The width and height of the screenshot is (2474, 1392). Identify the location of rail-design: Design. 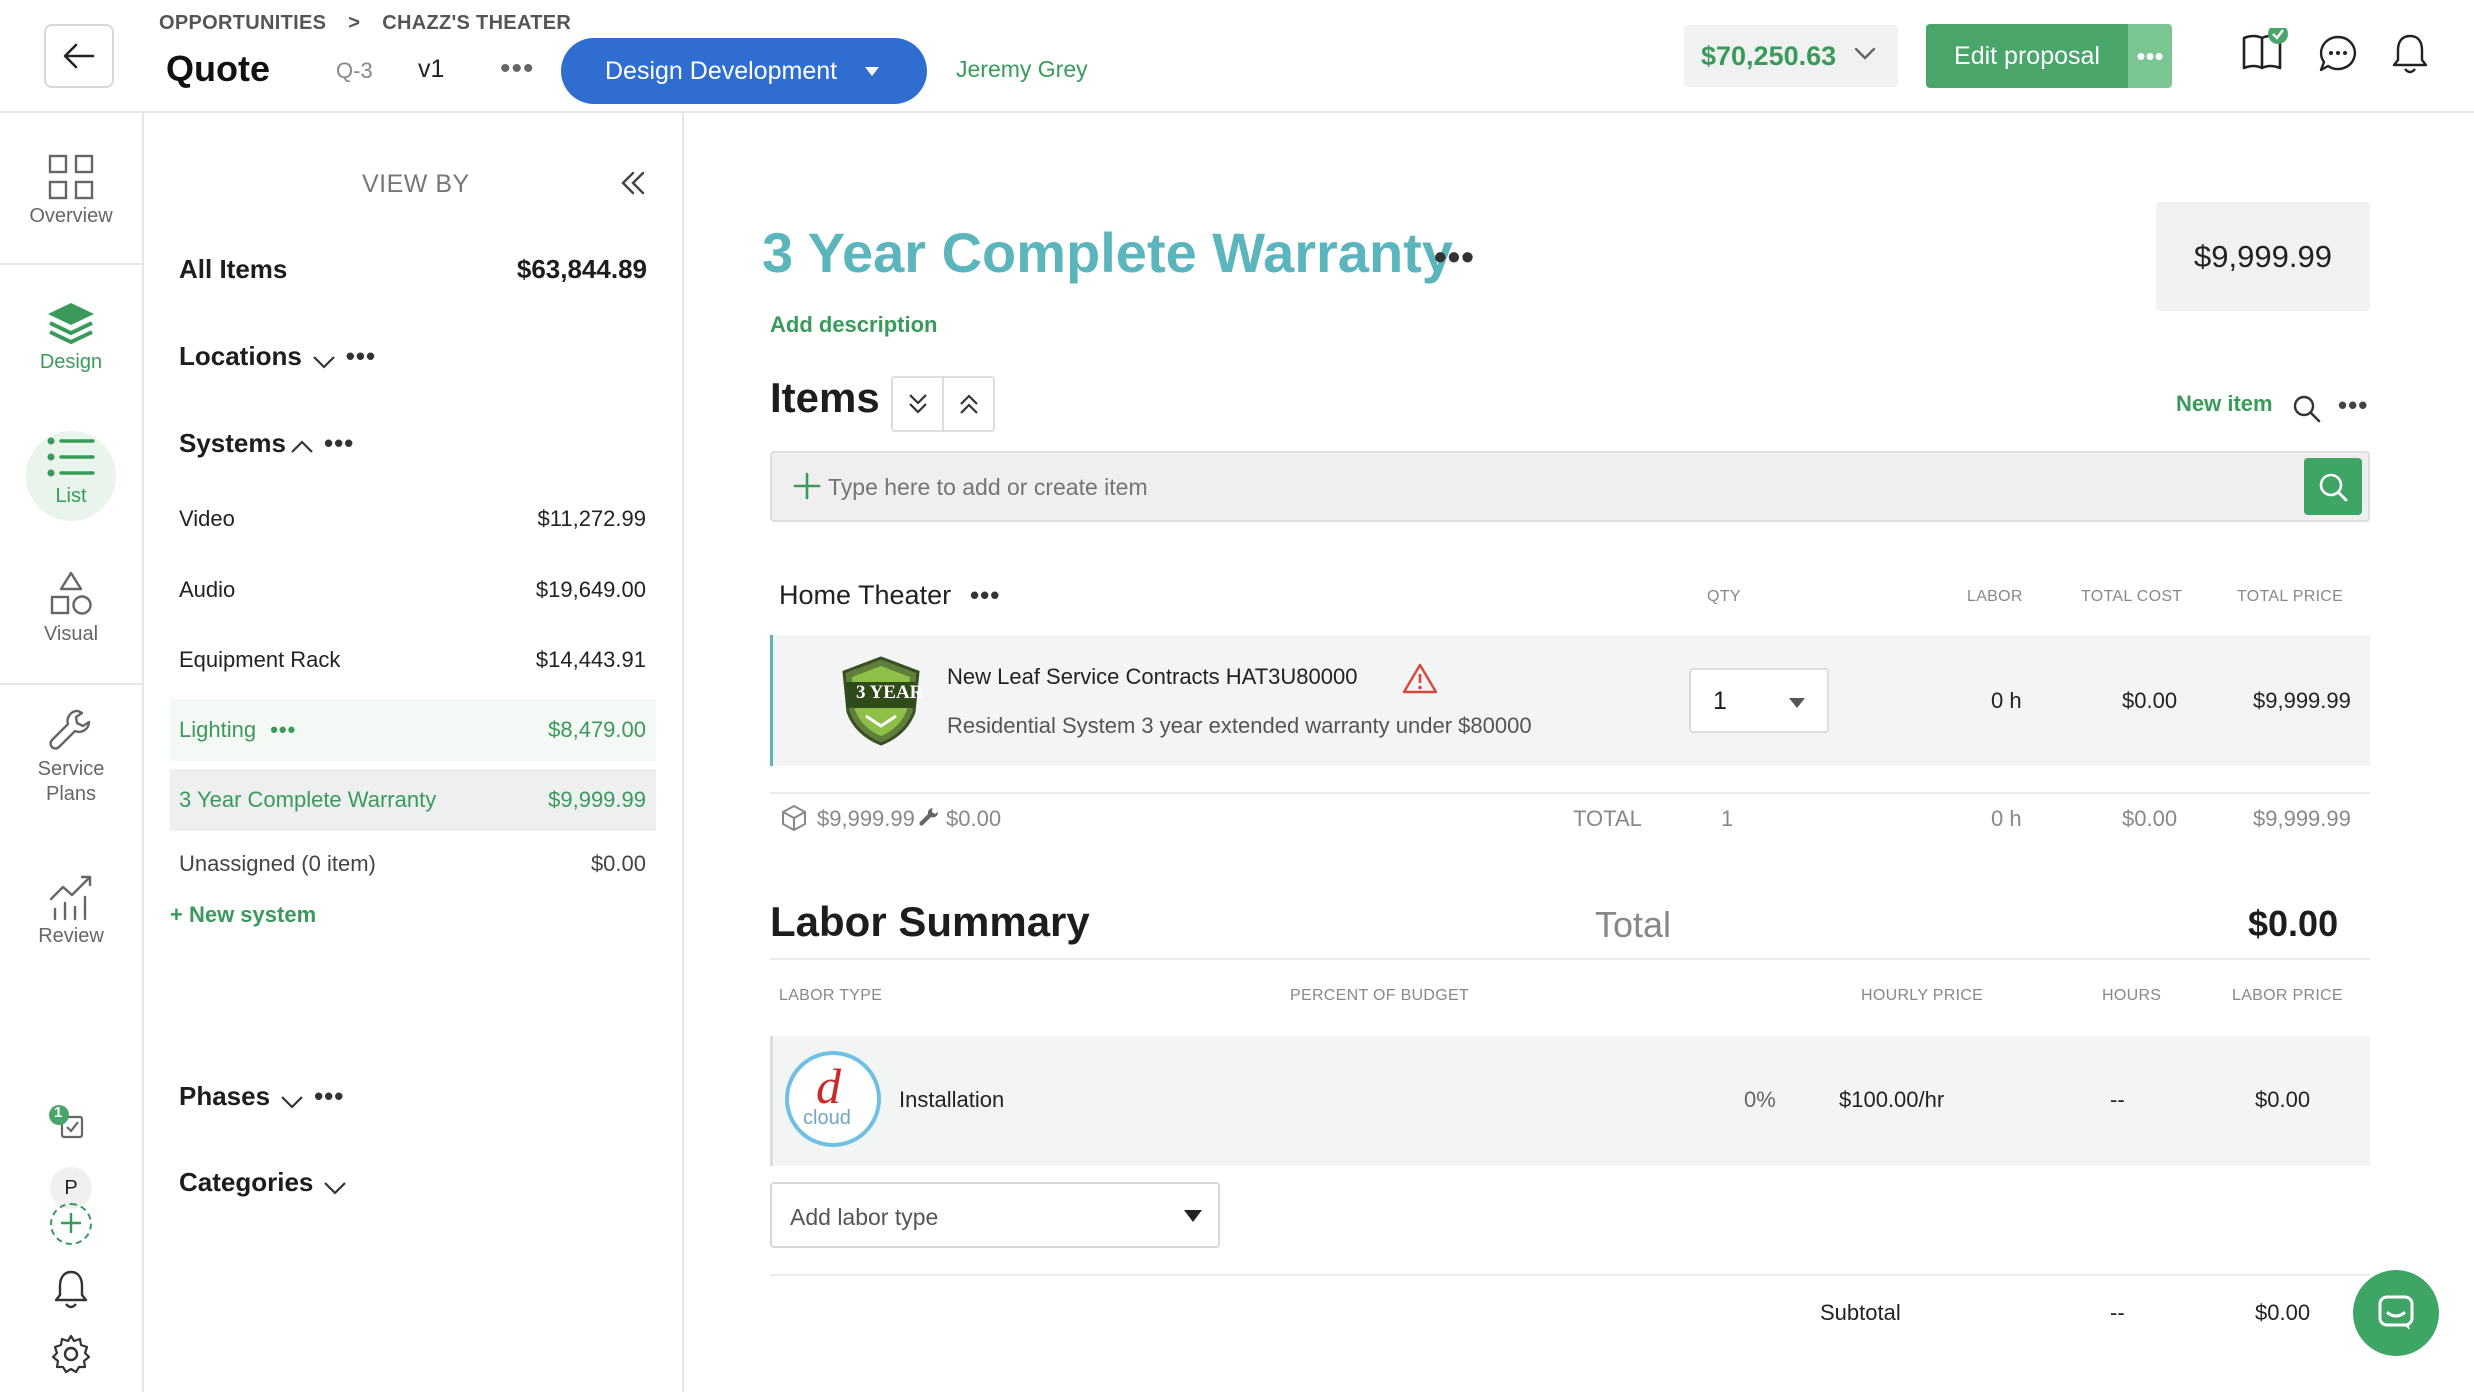
(71, 337).